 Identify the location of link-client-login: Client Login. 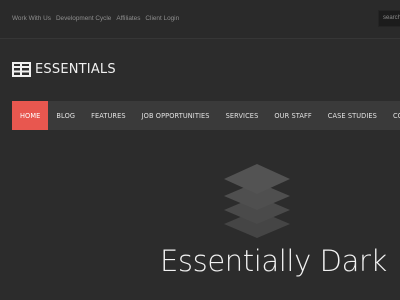
(162, 18).